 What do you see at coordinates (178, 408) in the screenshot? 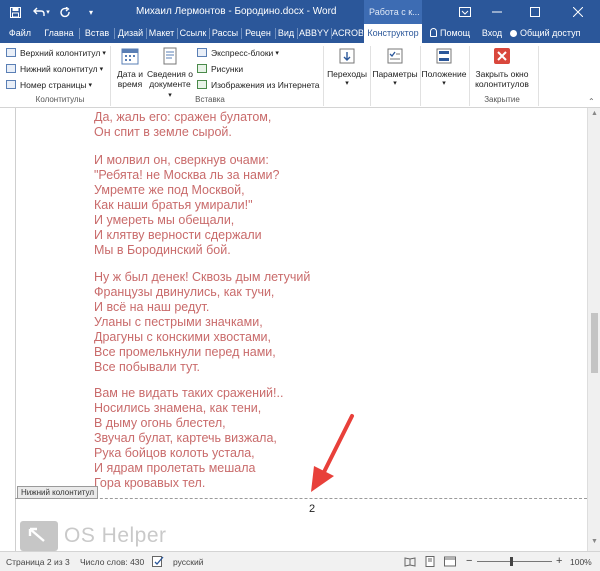
I see `poem-line: Носились знамена, как тени,` at bounding box center [178, 408].